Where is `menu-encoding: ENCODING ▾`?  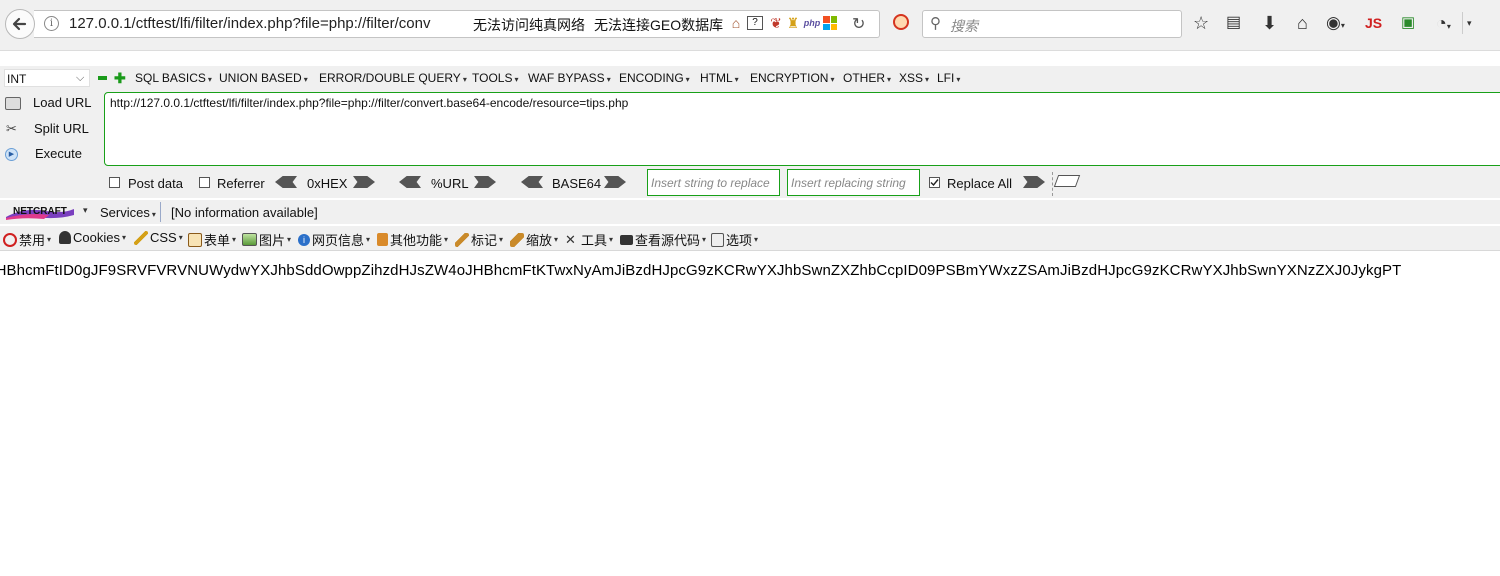
menu-encoding: ENCODING ▾ is located at coordinates (654, 78).